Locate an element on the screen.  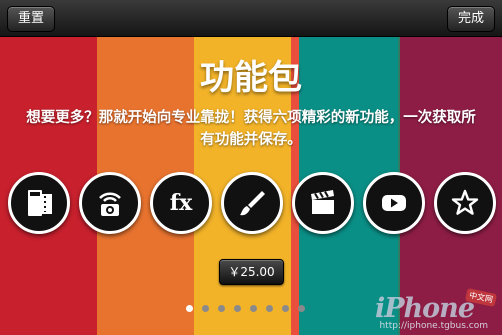
price-button: ￥25.00 is located at coordinates (251, 272).